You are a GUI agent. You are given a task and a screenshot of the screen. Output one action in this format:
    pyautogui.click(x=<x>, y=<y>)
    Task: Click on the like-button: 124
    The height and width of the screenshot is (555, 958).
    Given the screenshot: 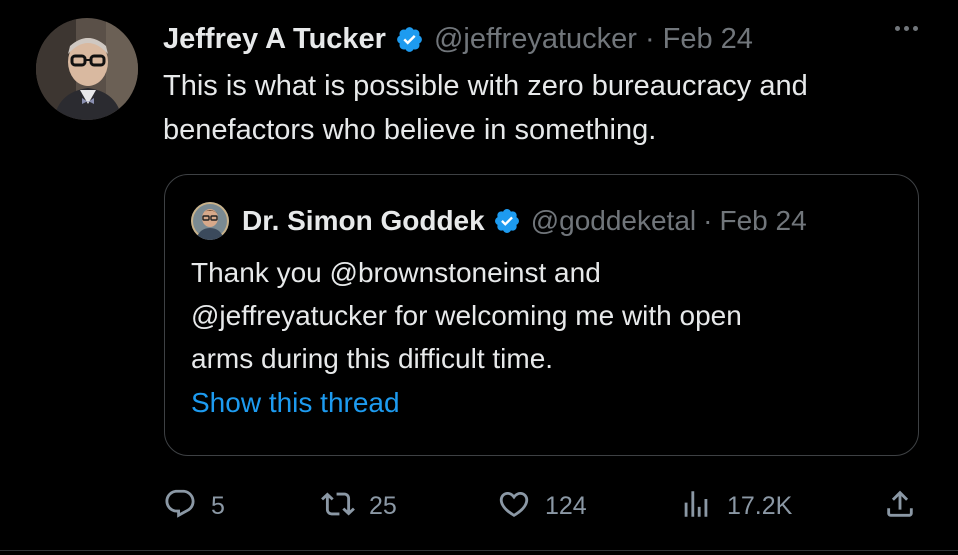 What is the action you would take?
    pyautogui.click(x=542, y=506)
    